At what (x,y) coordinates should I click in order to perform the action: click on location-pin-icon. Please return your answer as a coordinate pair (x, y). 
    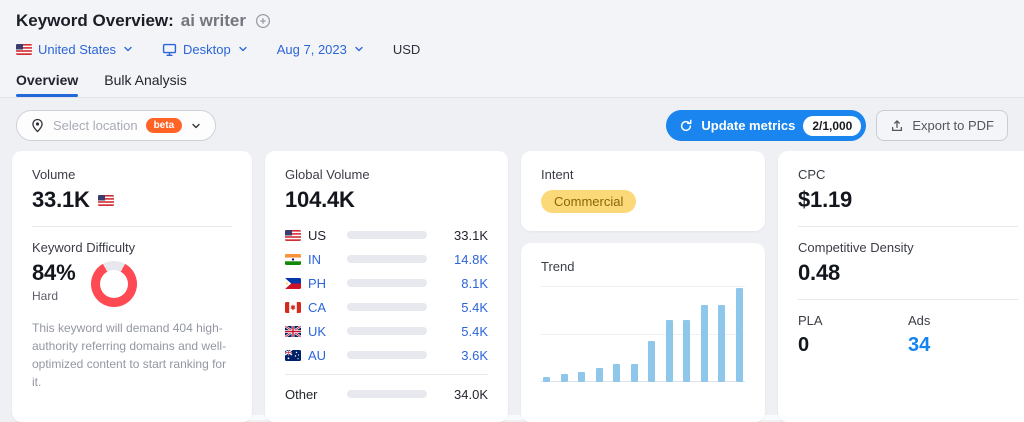
    Looking at the image, I should click on (37, 125).